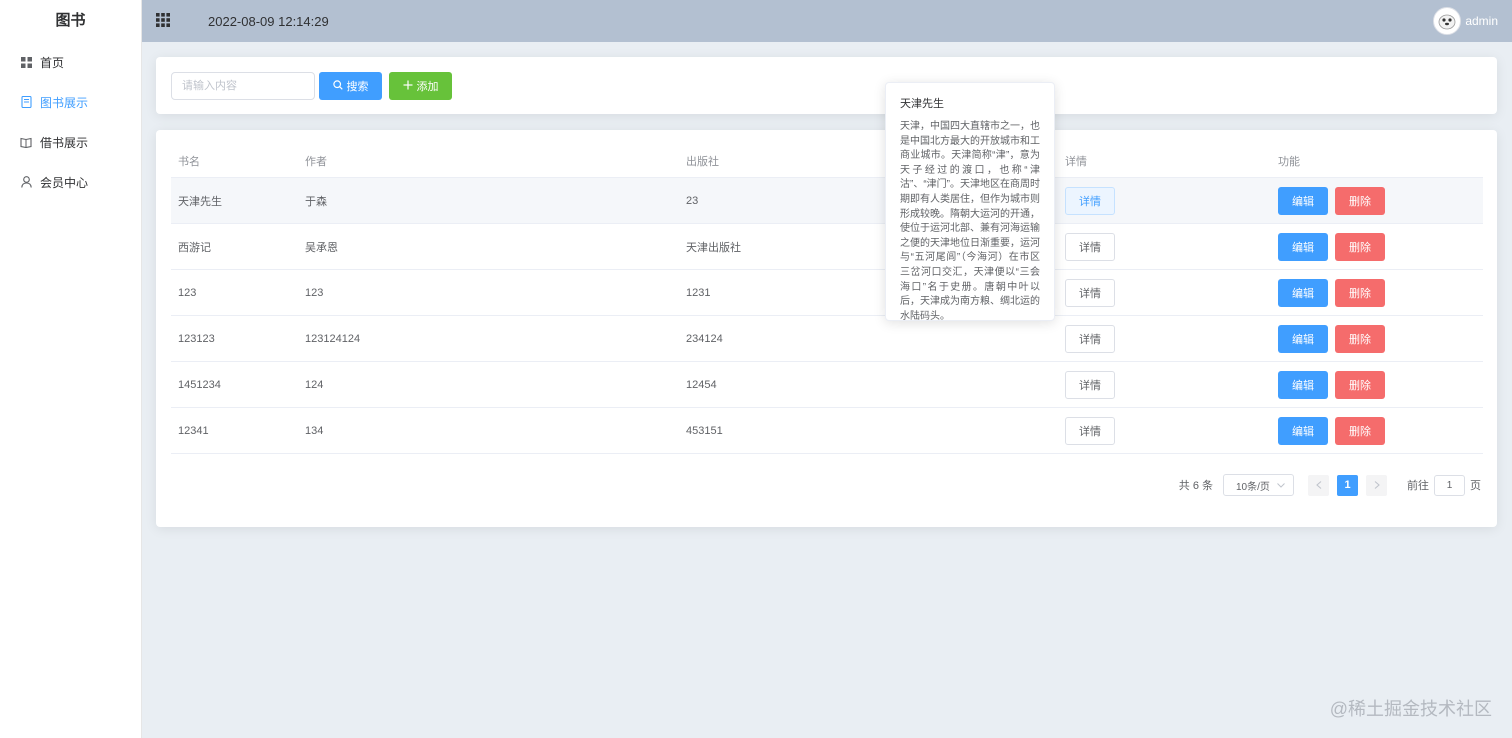 This screenshot has width=1512, height=738. I want to click on table-row: 西游记 吴承恩 天津出版社 详情 编辑 删除, so click(827, 247).